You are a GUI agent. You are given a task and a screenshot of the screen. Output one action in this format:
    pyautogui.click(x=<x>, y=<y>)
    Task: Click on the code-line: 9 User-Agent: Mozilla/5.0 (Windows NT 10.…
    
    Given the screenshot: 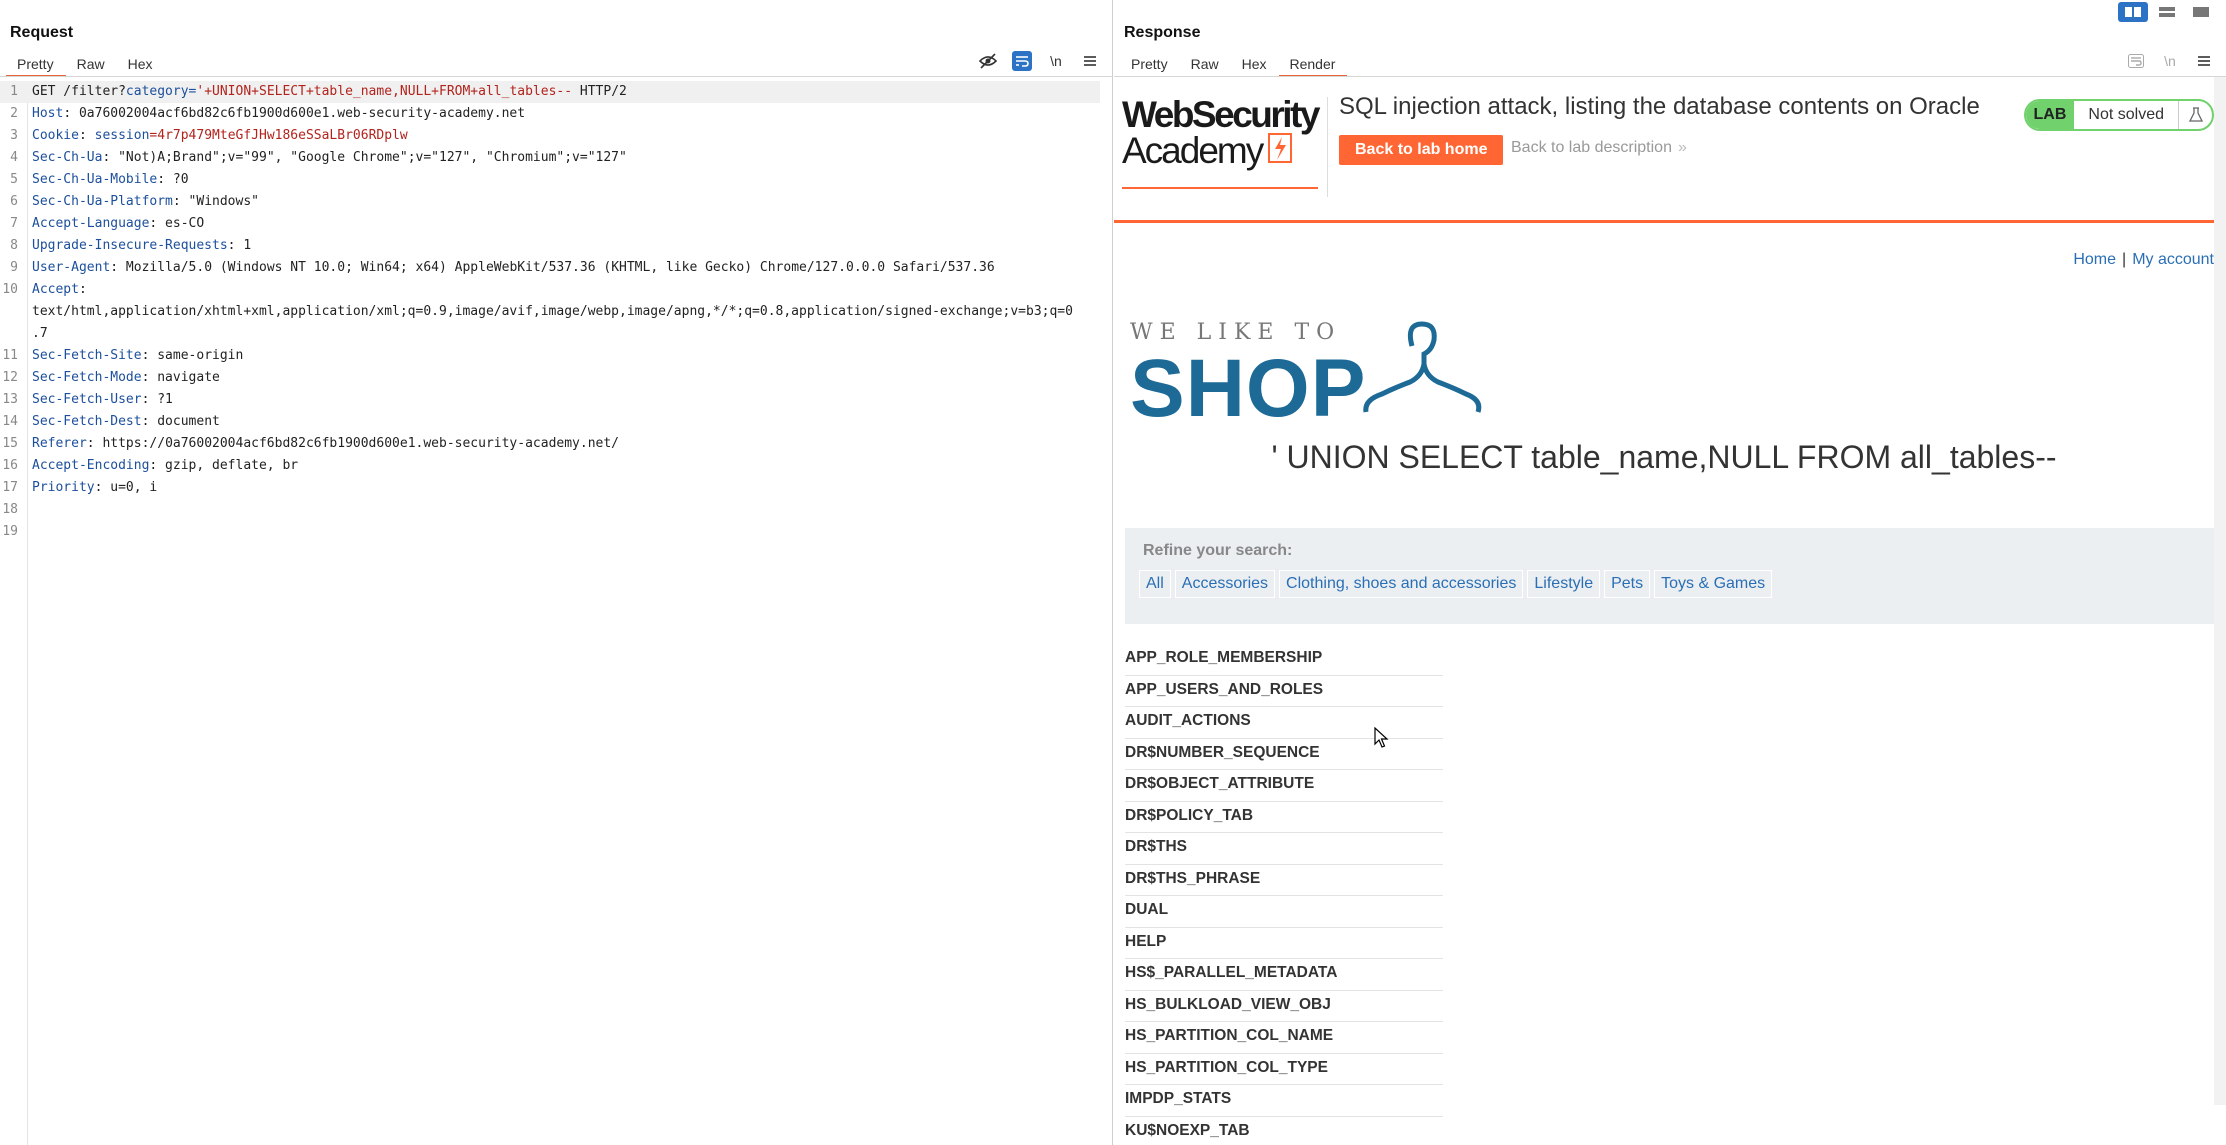 What is the action you would take?
    pyautogui.click(x=502, y=267)
    